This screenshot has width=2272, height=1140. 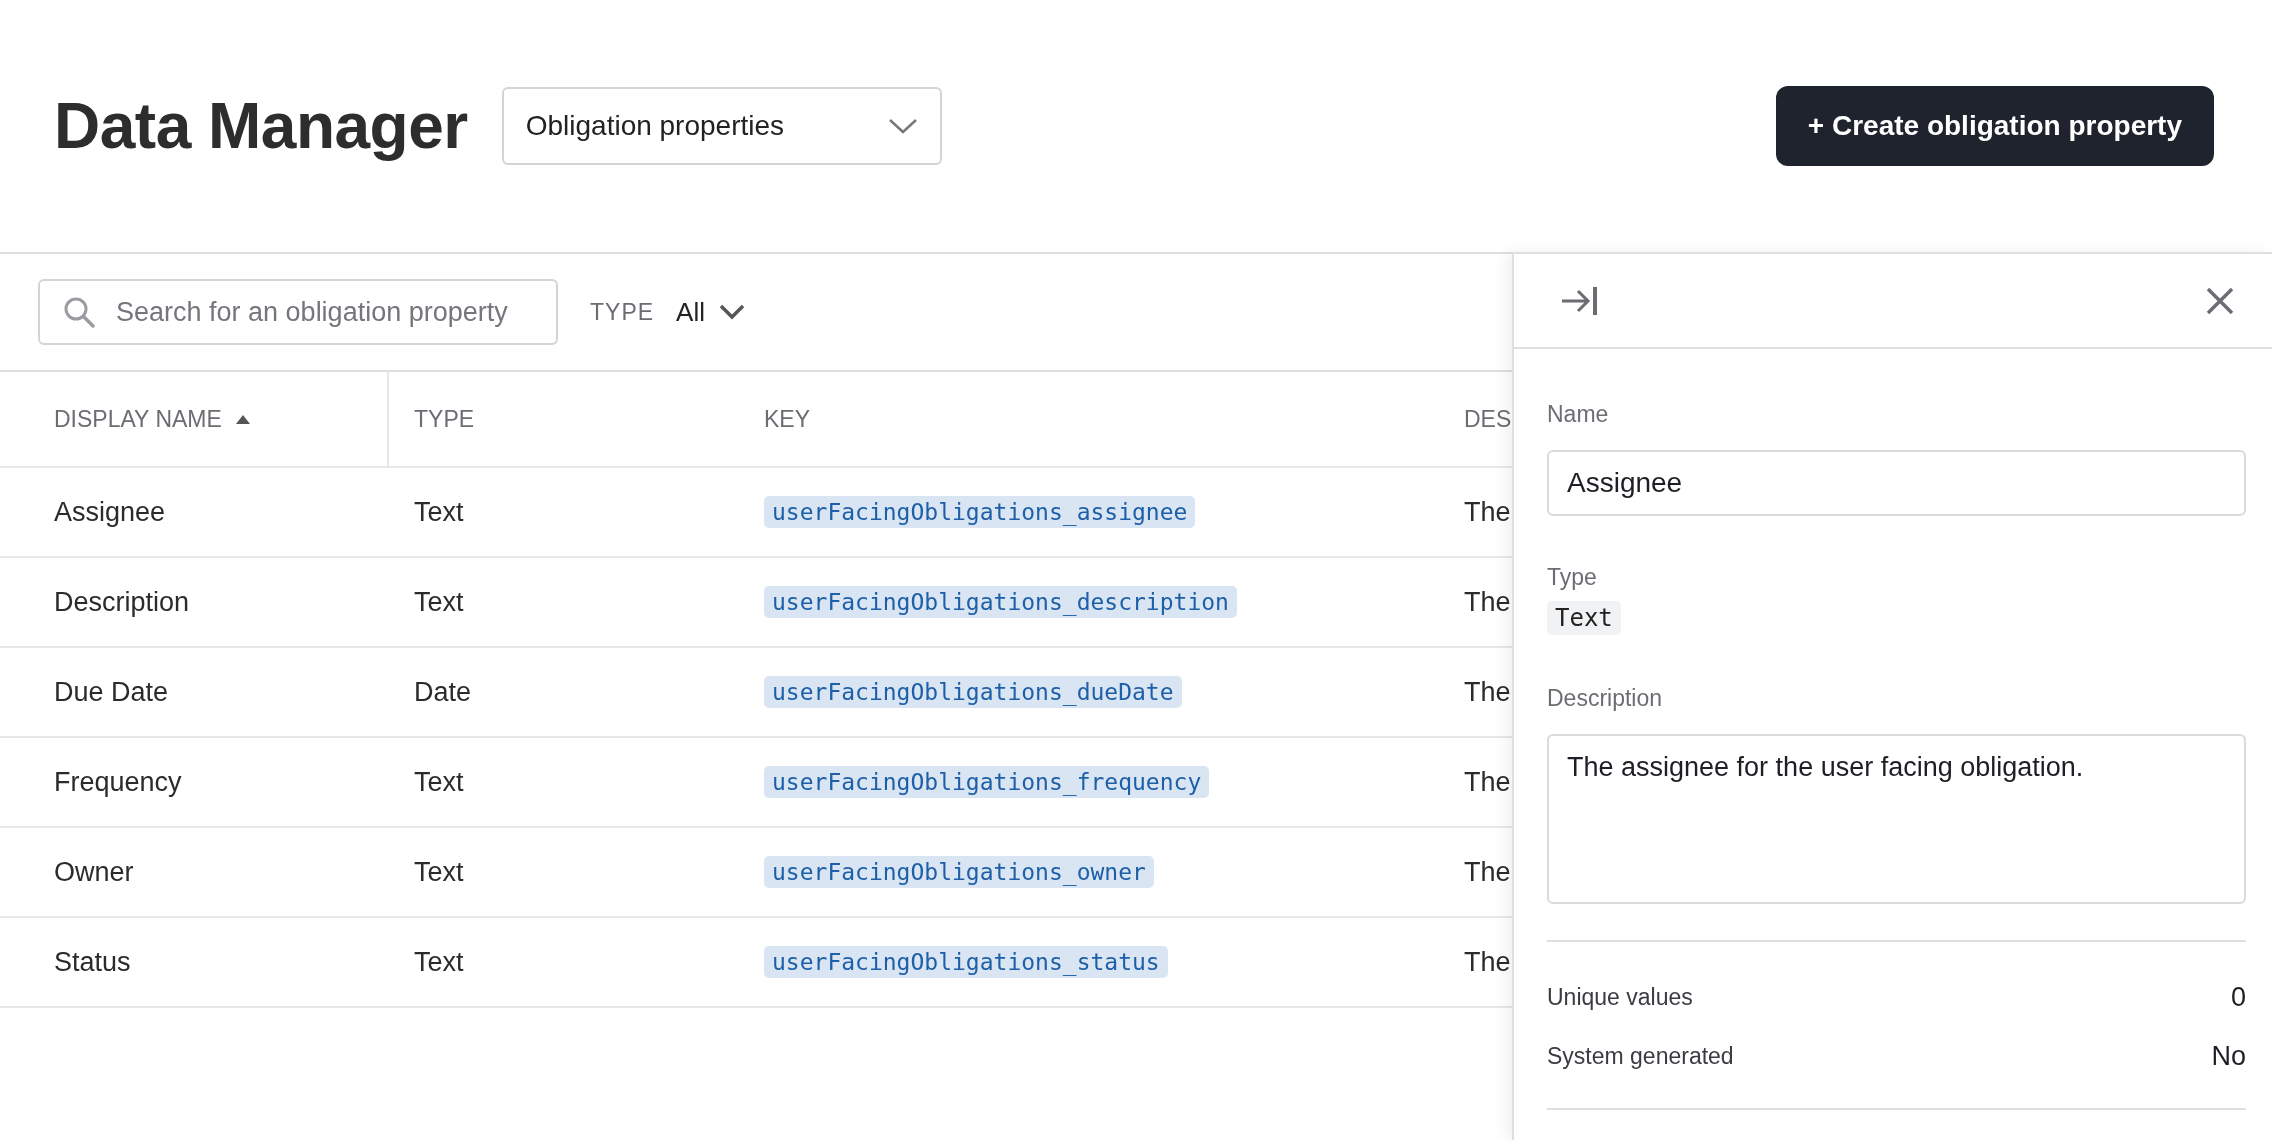 I want to click on column-header: TYPE, so click(x=444, y=419).